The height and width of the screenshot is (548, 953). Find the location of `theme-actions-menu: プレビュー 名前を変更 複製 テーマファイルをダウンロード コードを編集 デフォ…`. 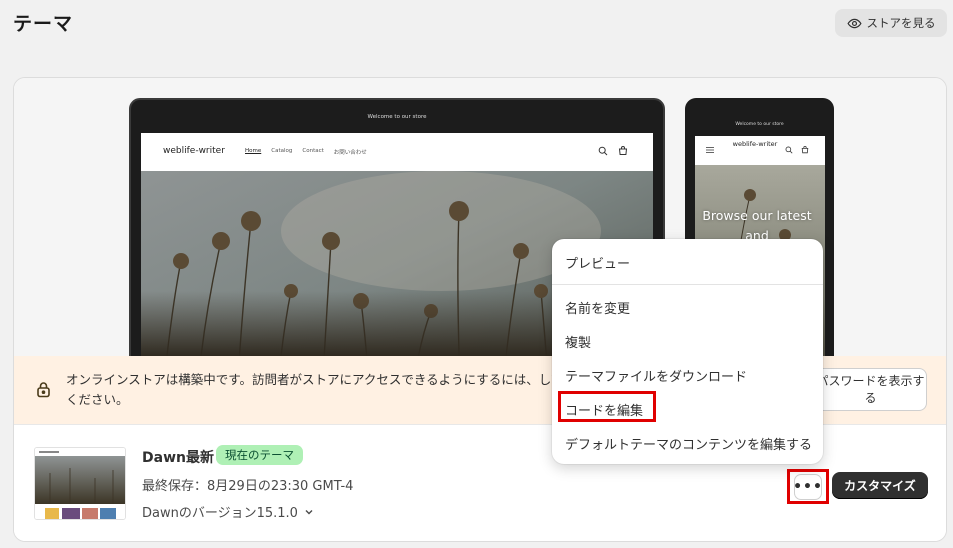

theme-actions-menu: プレビュー 名前を変更 複製 テーマファイルをダウンロード コードを編集 デフォ… is located at coordinates (687, 351).